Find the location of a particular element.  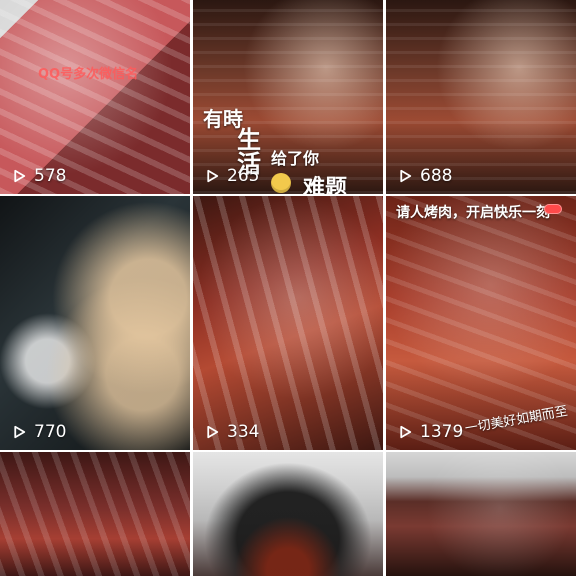

view-count: 770 is located at coordinates (38, 432).